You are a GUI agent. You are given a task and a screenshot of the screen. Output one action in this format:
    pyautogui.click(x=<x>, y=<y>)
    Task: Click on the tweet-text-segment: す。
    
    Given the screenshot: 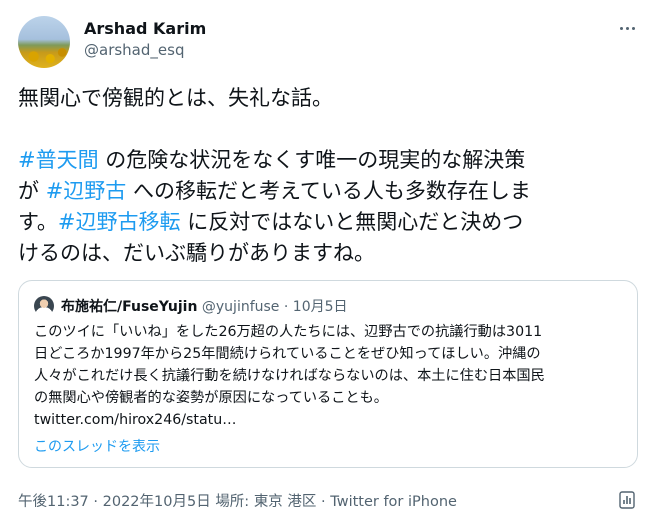 What is the action you would take?
    pyautogui.click(x=38, y=222)
    